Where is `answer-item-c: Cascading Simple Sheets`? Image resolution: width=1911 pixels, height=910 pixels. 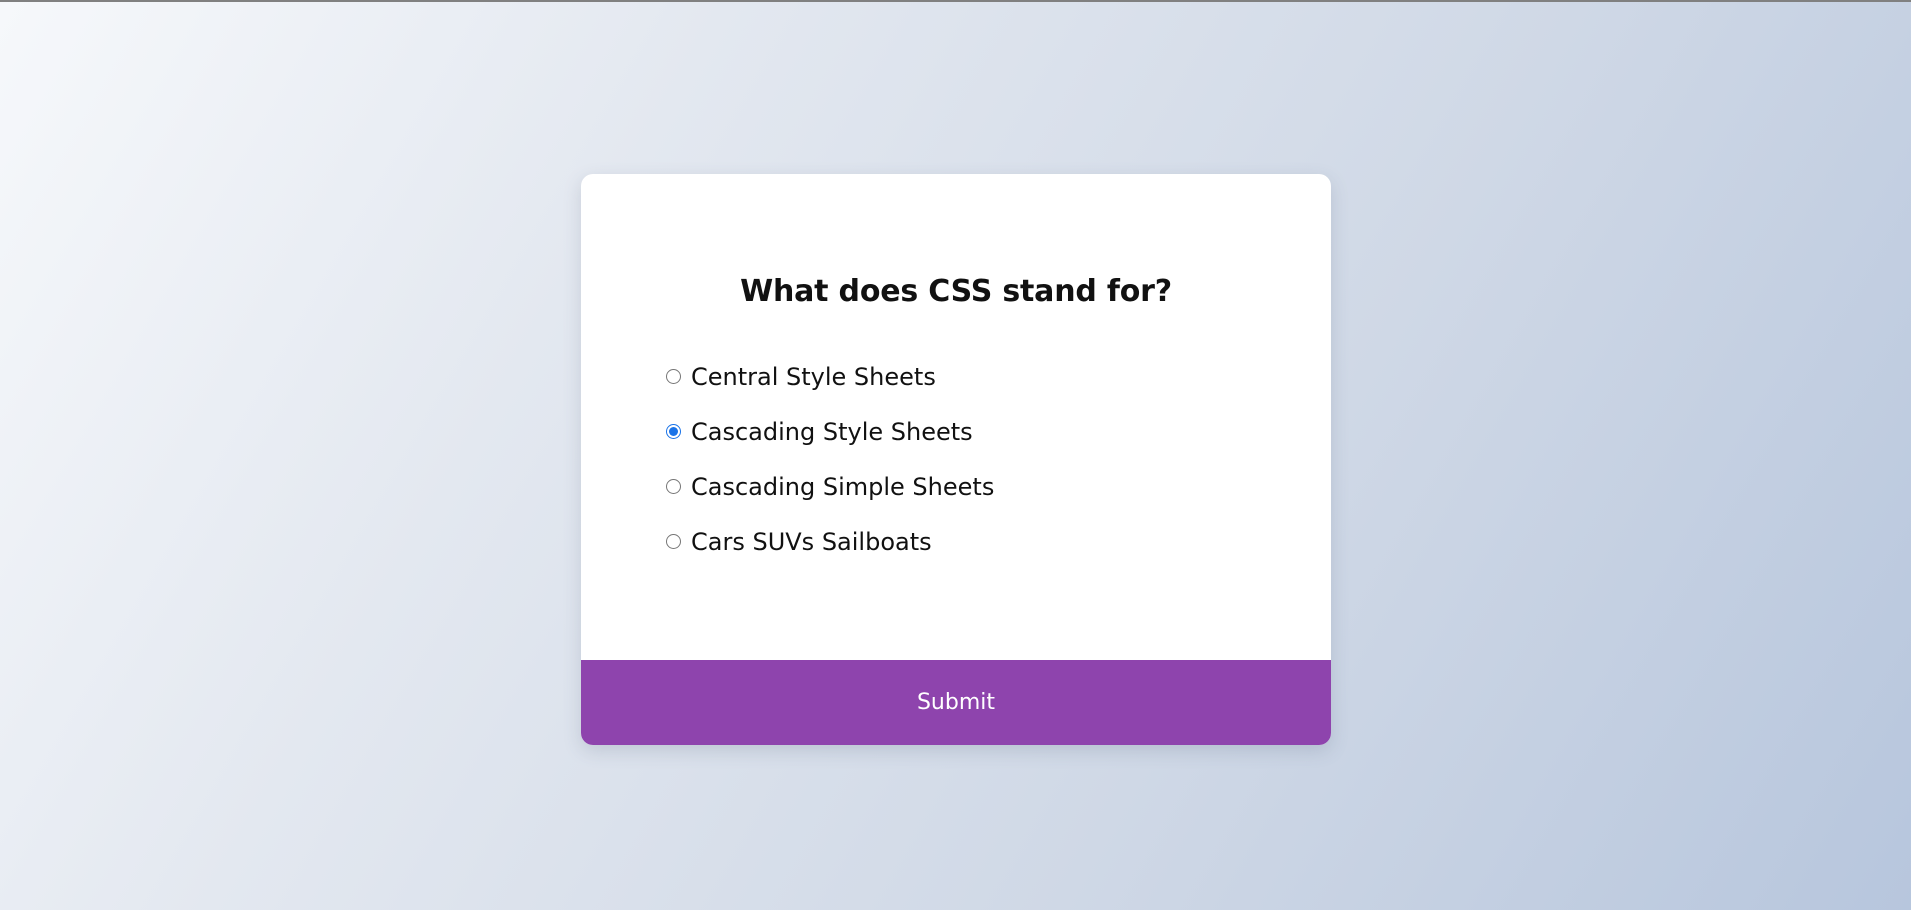
answer-item-c: Cascading Simple Sheets is located at coordinates (956, 486).